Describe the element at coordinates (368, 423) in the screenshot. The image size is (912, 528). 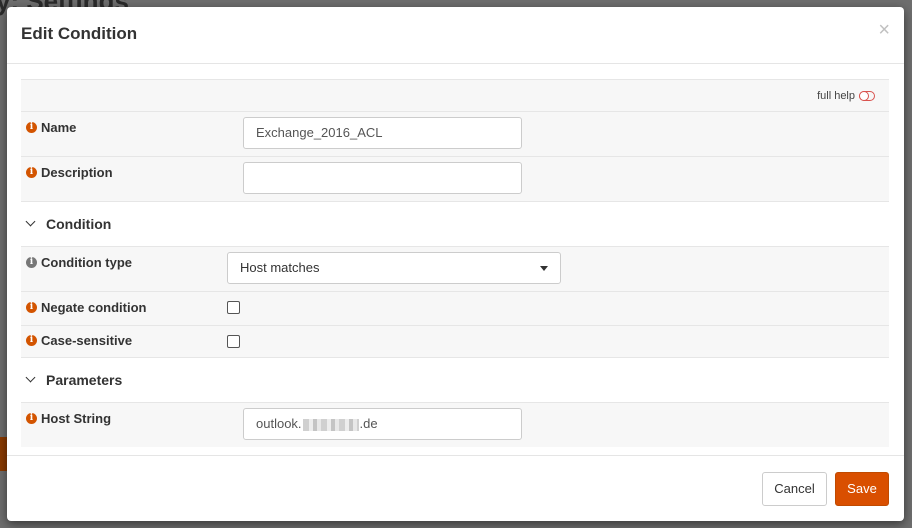
I see `host-string-suffix: .de` at that location.